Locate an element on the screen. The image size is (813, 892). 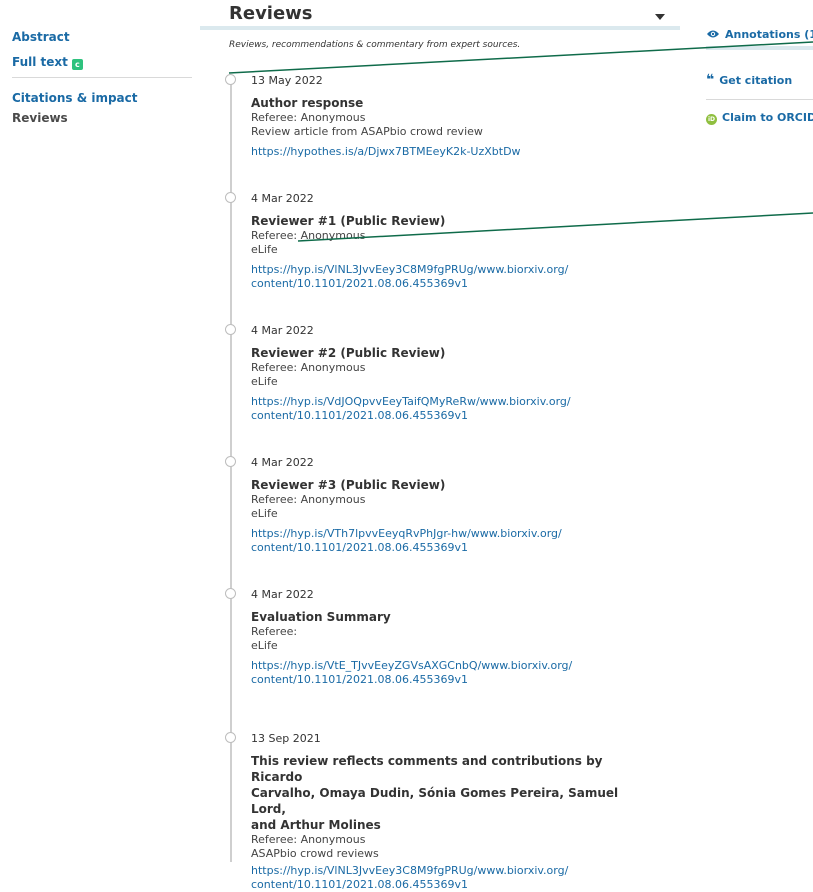
nav-citations-impact: Citations & impact is located at coordinates (75, 98).